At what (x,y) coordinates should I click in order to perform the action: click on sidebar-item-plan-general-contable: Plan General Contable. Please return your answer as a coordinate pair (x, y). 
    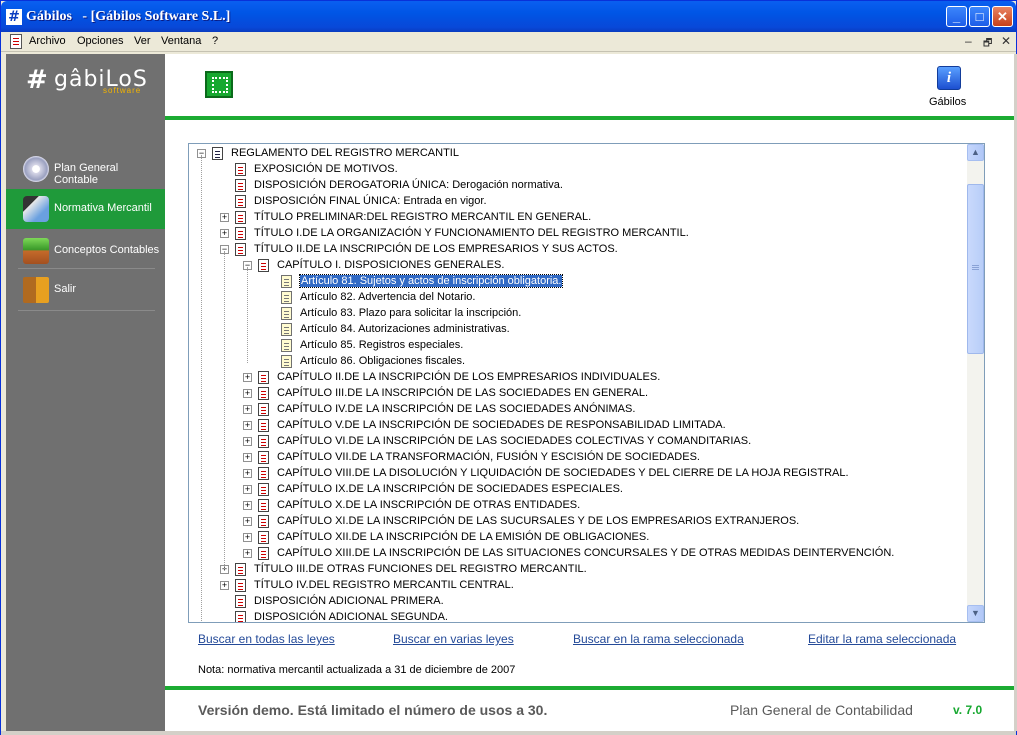
    Looking at the image, I should click on (85, 169).